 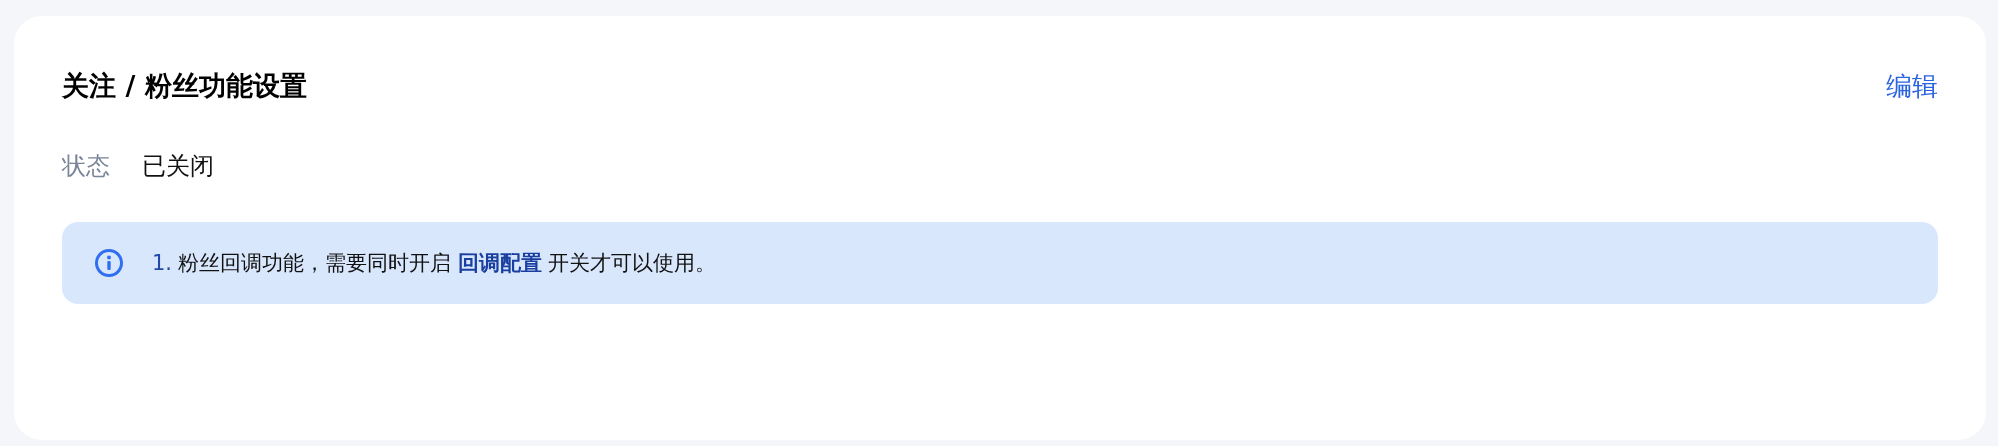 What do you see at coordinates (162, 263) in the screenshot?
I see `list-number: 1.` at bounding box center [162, 263].